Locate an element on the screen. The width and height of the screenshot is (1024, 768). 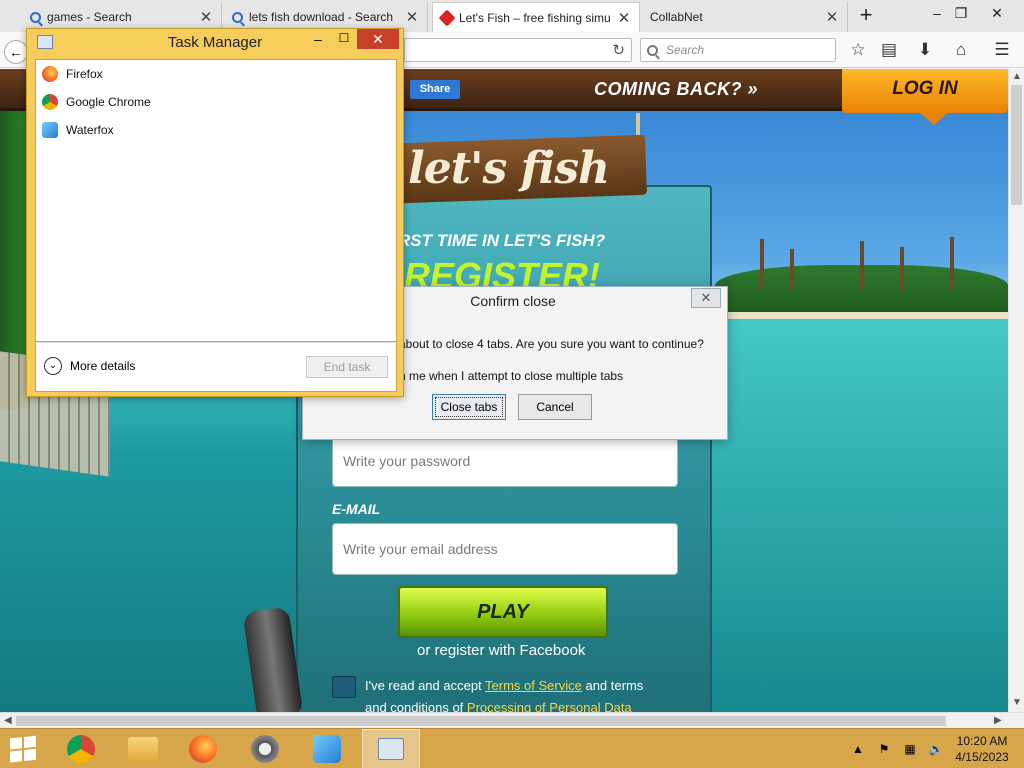
list-item-waterfox: Waterfox is located at coordinates (78, 130).